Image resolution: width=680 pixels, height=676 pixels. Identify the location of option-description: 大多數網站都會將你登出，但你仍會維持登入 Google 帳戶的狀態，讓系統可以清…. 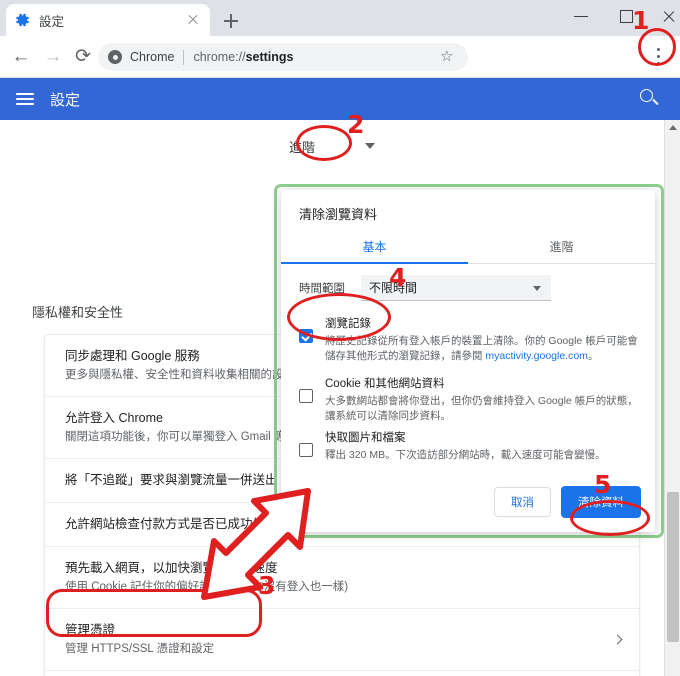
(481, 408).